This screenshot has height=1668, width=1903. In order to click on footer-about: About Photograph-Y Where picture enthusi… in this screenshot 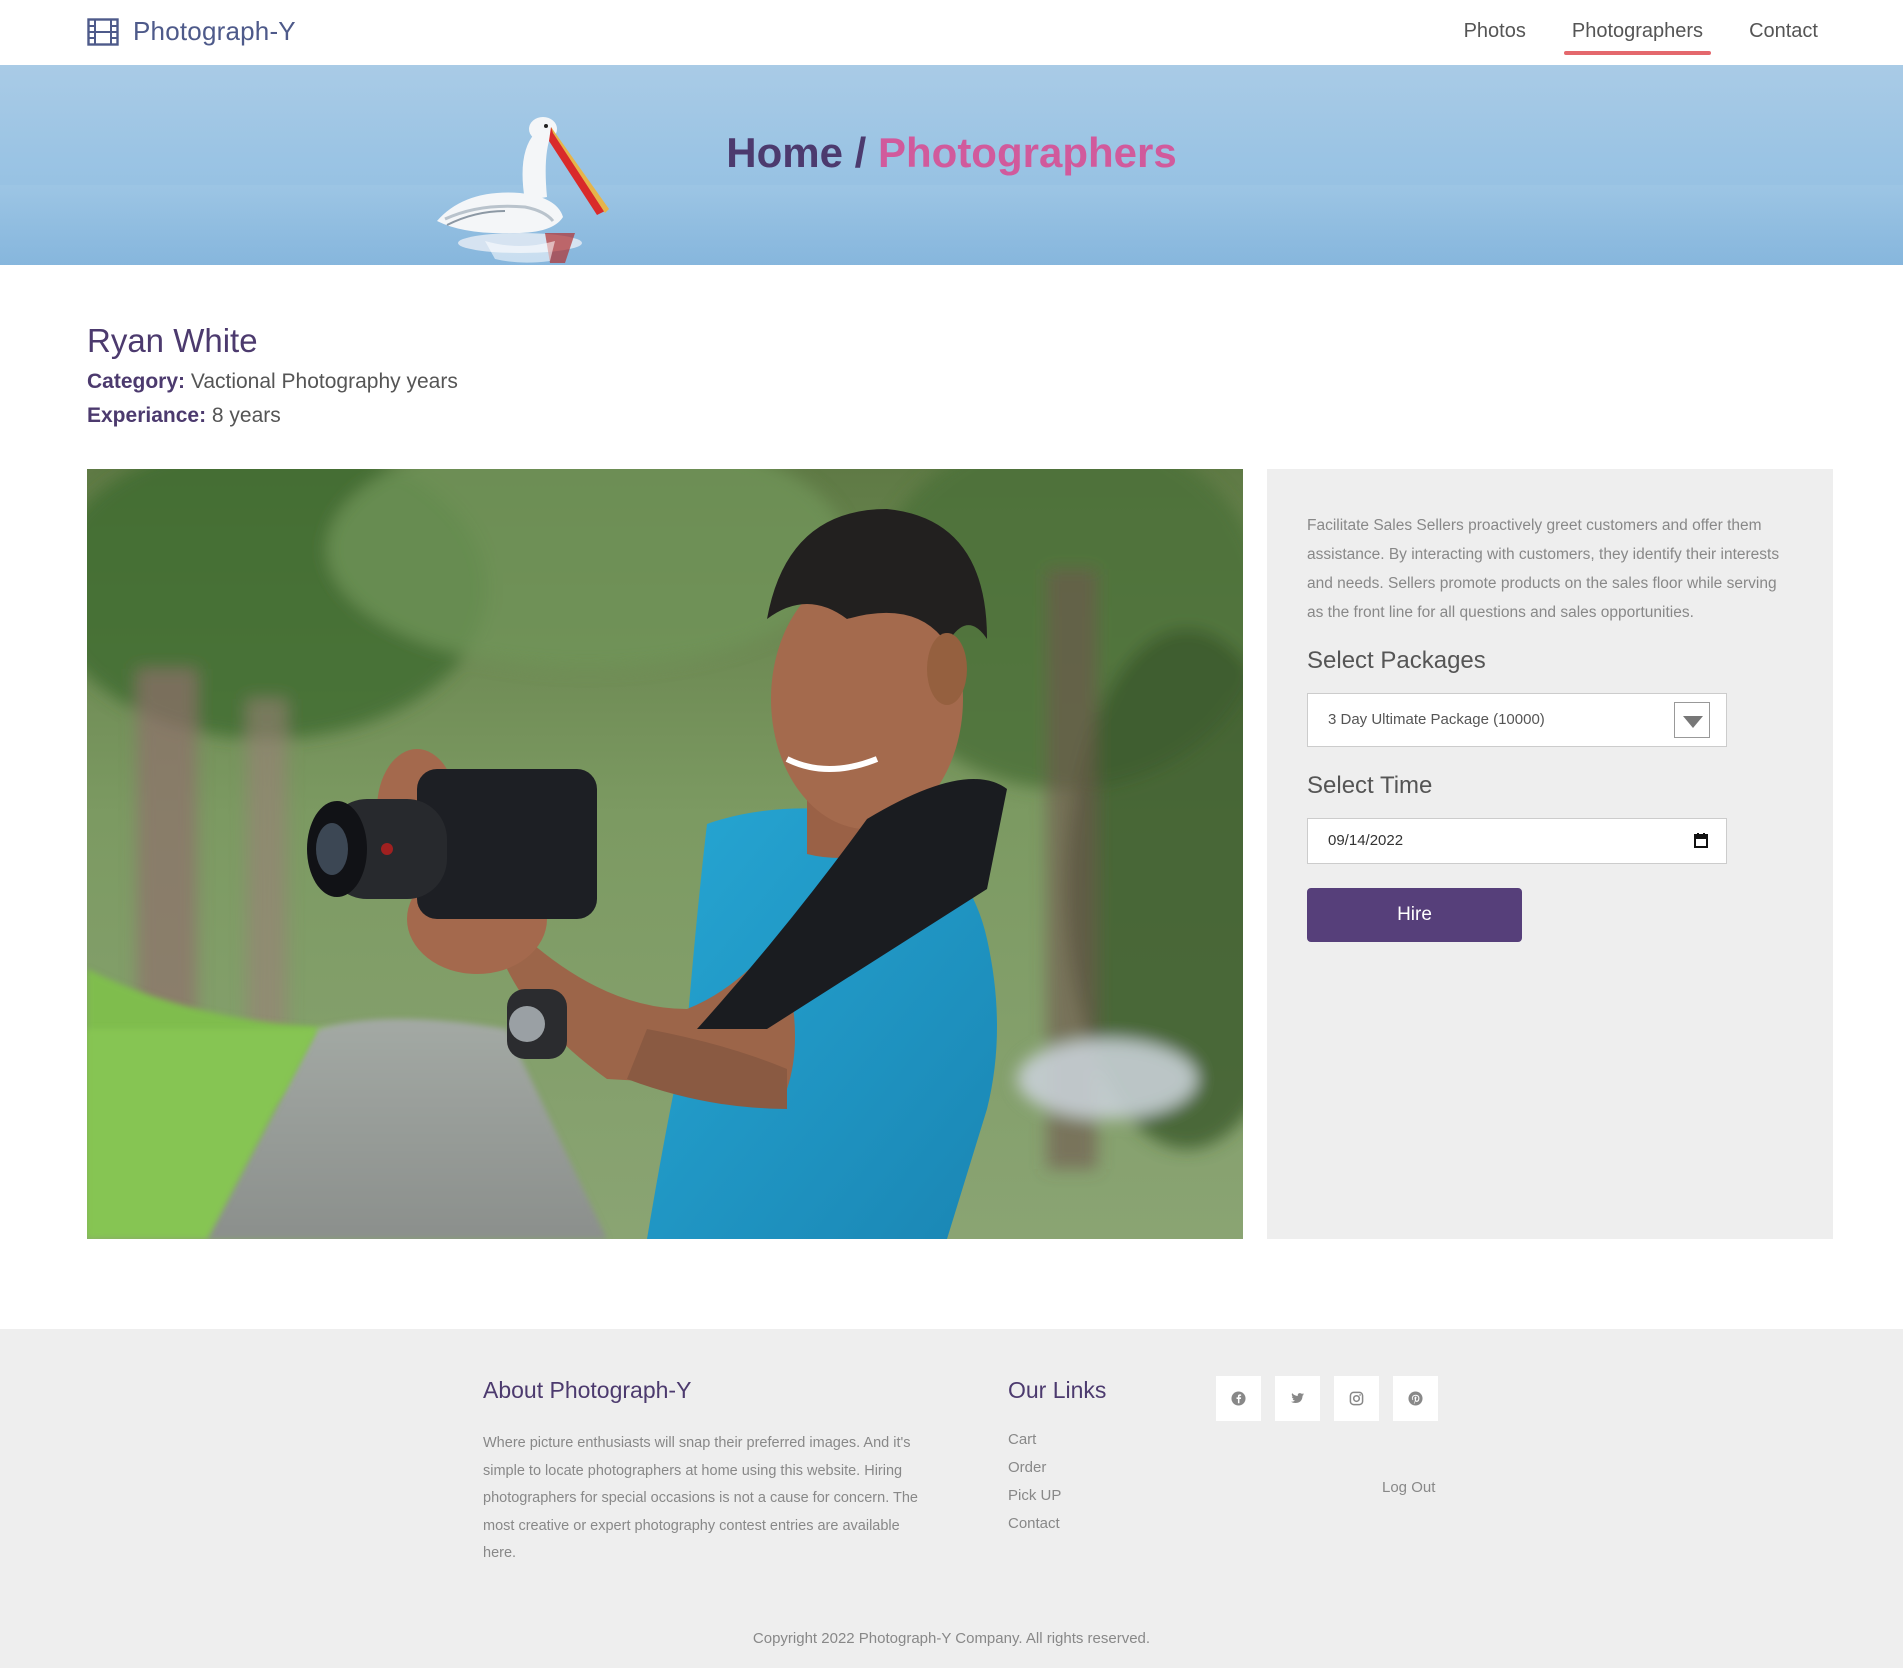, I will do `click(703, 1472)`.